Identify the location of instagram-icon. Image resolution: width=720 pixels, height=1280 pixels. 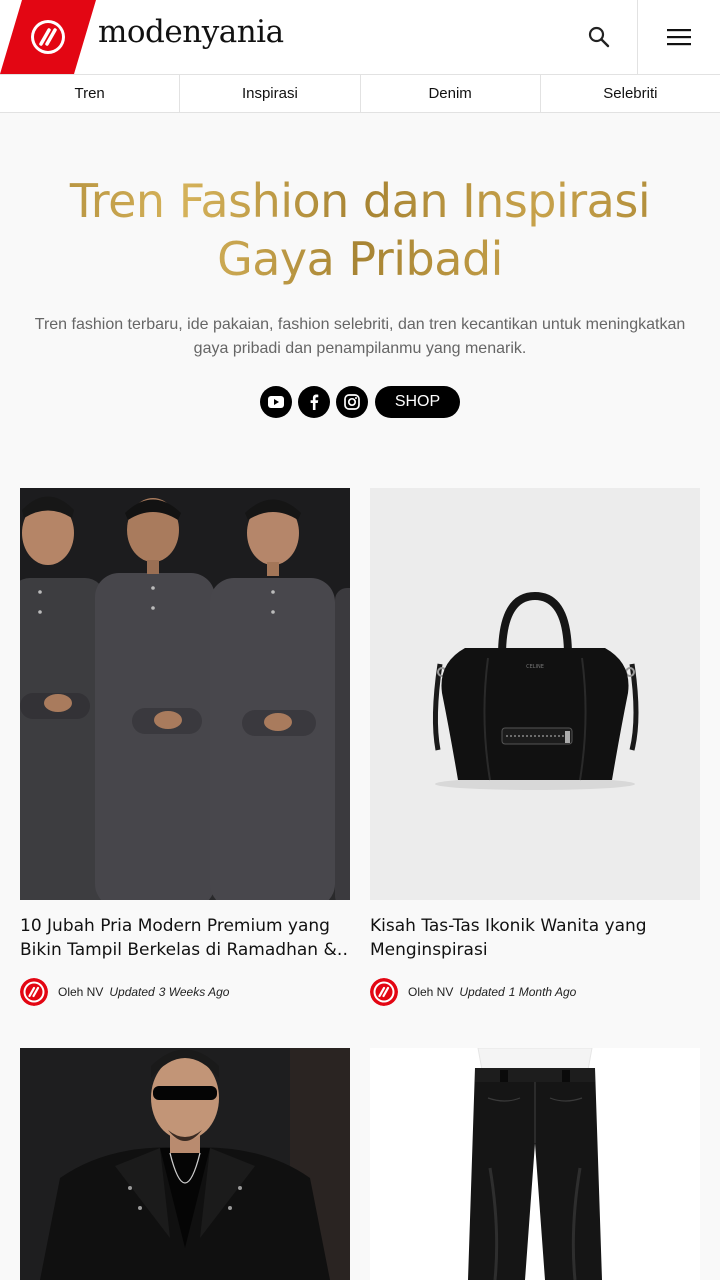
(351, 402).